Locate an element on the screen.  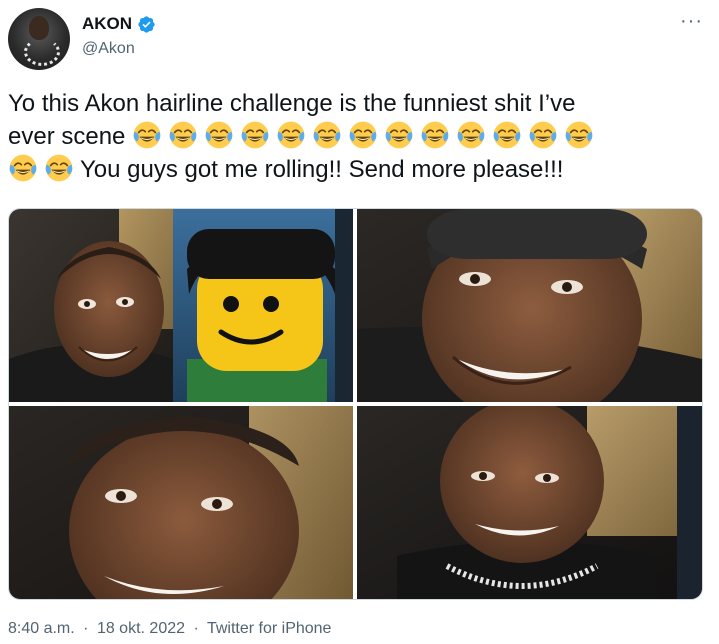
author-name-row: AKON is located at coordinates (119, 24).